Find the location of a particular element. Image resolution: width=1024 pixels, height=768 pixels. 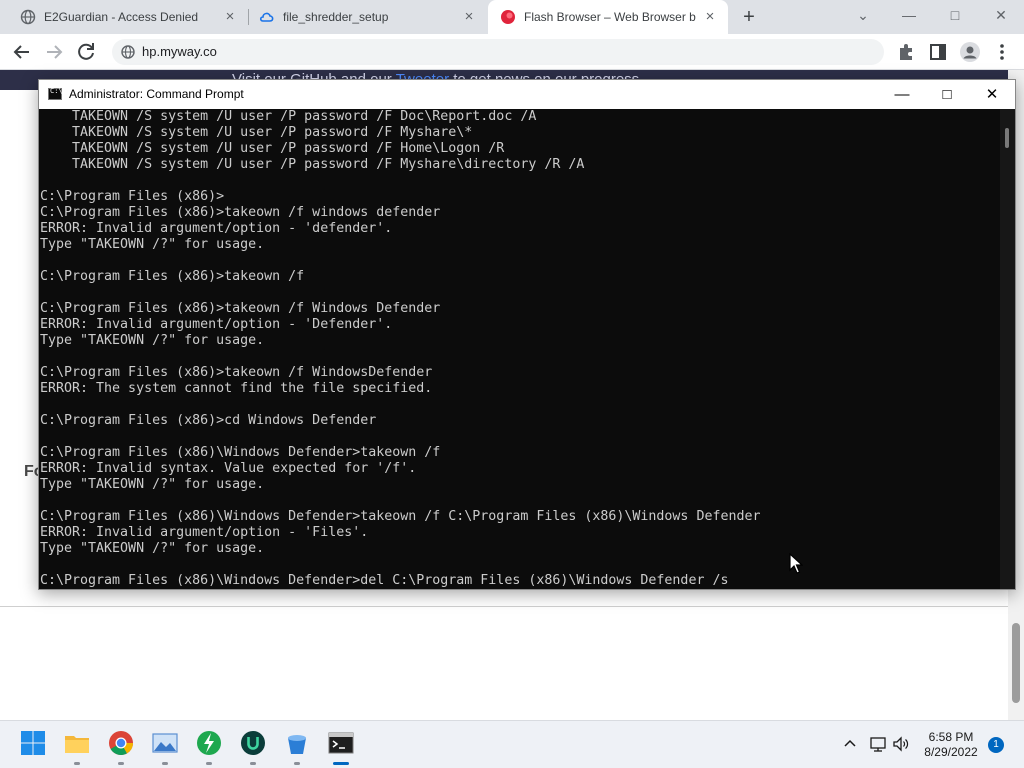

taskbar-file-explorer is located at coordinates (77, 743).